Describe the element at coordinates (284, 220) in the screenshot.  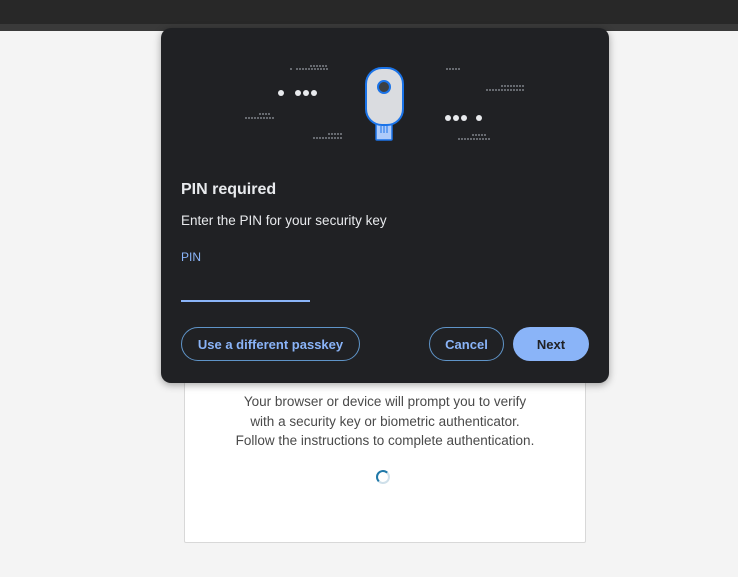
I see `dialog-description: Enter the PIN for your security key` at that location.